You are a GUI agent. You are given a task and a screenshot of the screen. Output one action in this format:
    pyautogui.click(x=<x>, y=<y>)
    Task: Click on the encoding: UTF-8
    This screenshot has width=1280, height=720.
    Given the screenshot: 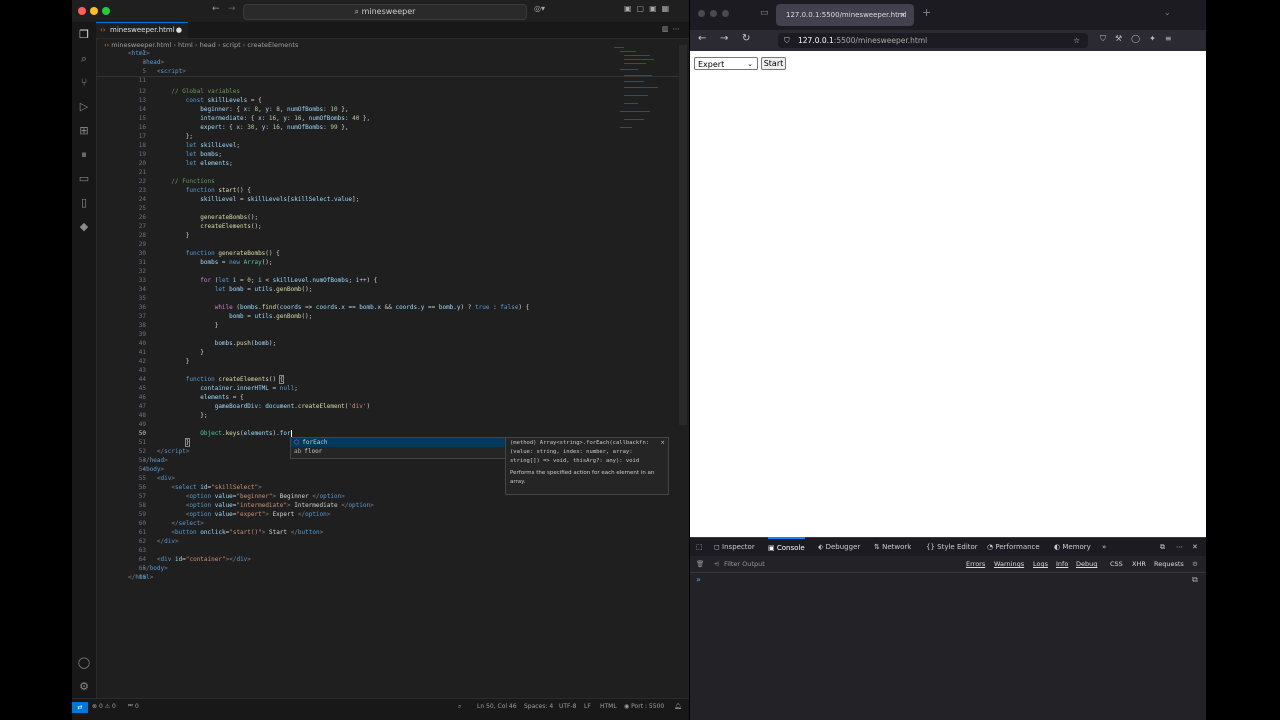 What is the action you would take?
    pyautogui.click(x=568, y=707)
    